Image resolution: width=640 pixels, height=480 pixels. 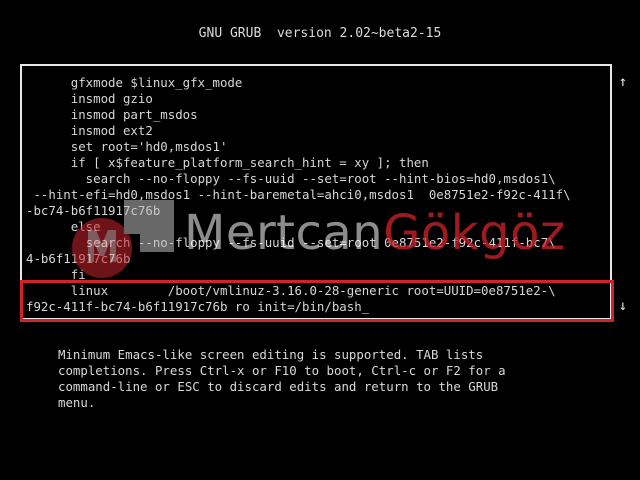 I want to click on scroll-up-arrow-icon: ↑, so click(x=623, y=82).